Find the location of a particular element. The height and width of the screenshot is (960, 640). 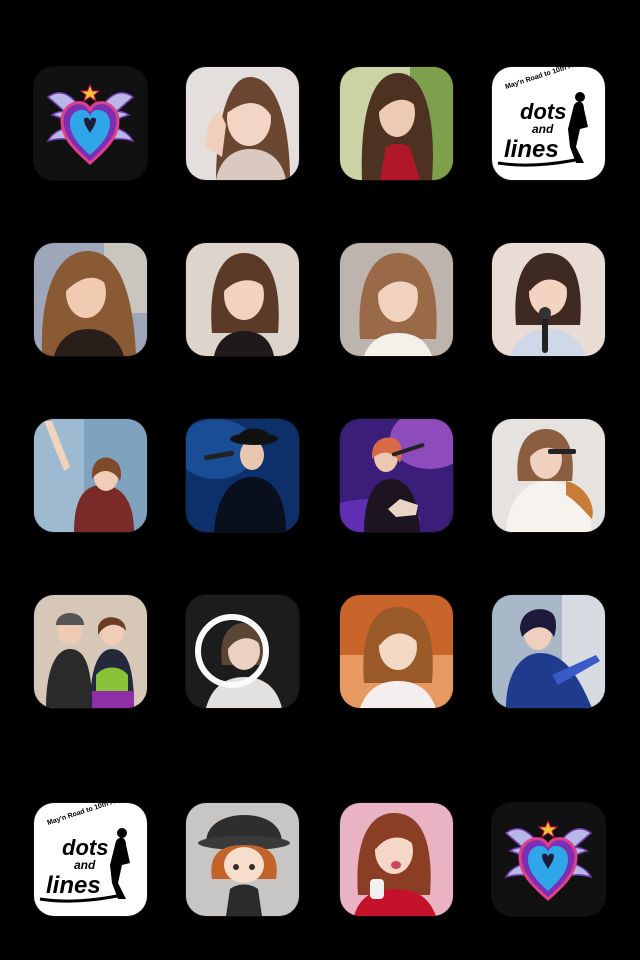

tile-ring-light-photo is located at coordinates (242, 651).